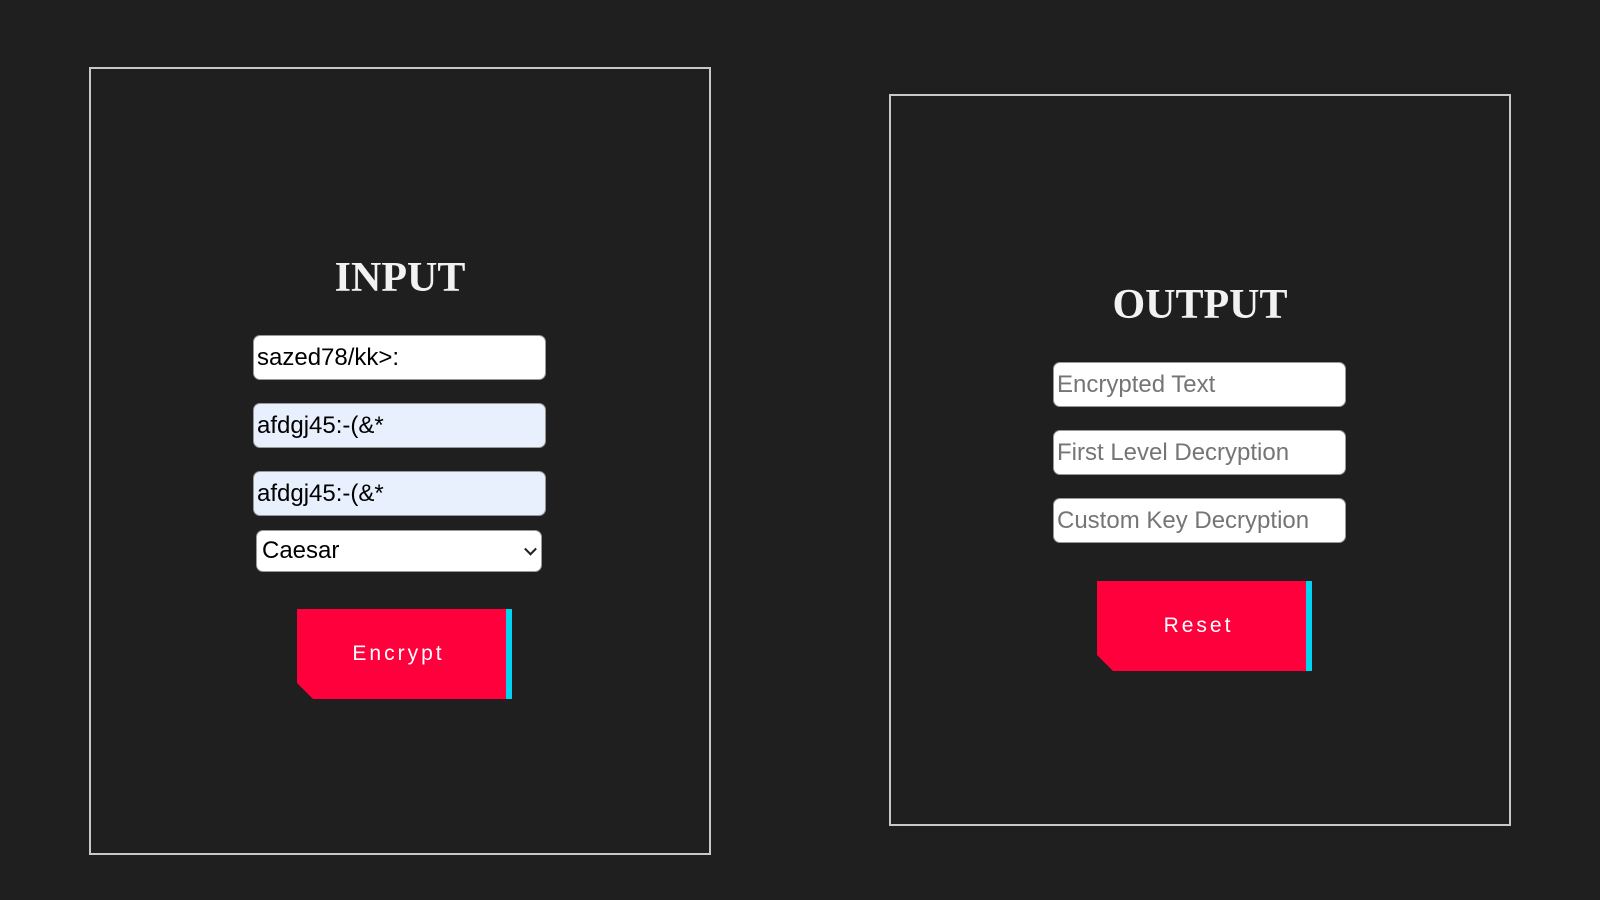 This screenshot has width=1600, height=900. Describe the element at coordinates (1199, 384) in the screenshot. I see `encrypted-text-field` at that location.